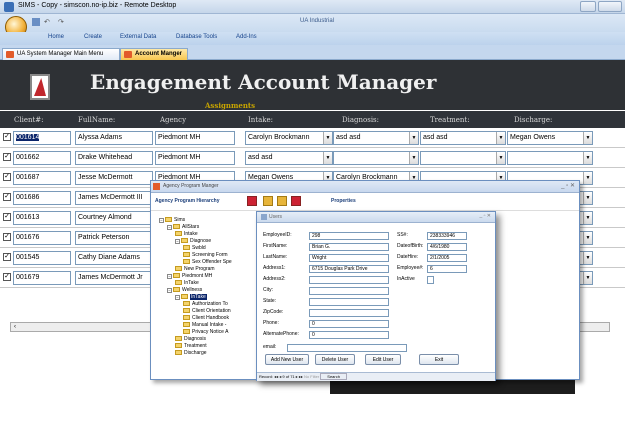 The width and height of the screenshot is (625, 426). What do you see at coordinates (289, 158) in the screenshot?
I see `intake-combo: asd asd ▼` at bounding box center [289, 158].